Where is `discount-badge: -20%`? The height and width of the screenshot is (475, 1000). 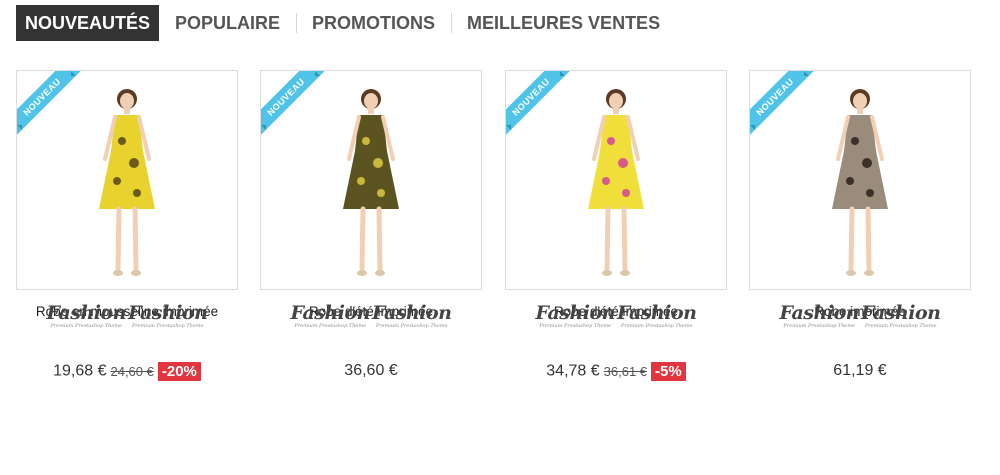
discount-badge: -20% is located at coordinates (179, 371).